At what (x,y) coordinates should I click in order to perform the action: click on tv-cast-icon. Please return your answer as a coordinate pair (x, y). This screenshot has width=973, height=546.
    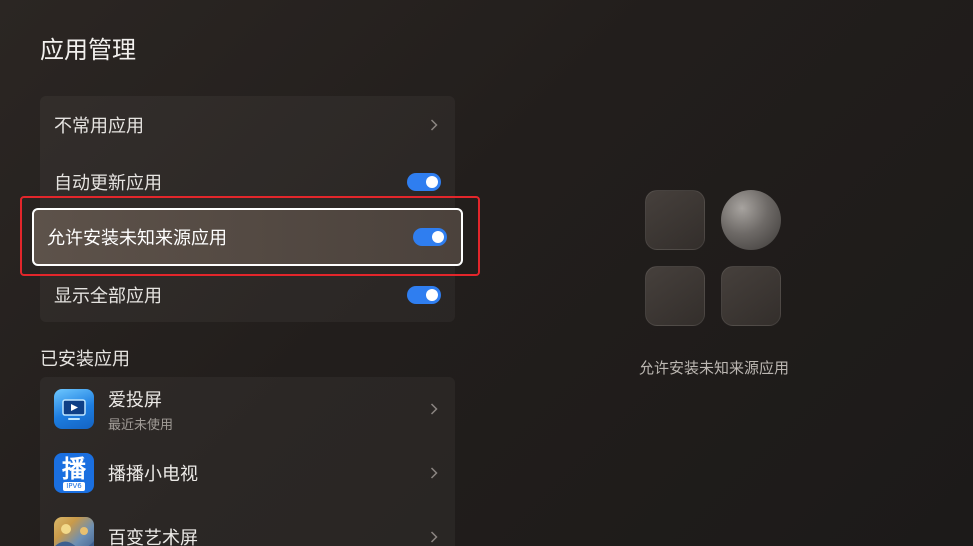
    Looking at the image, I should click on (74, 409).